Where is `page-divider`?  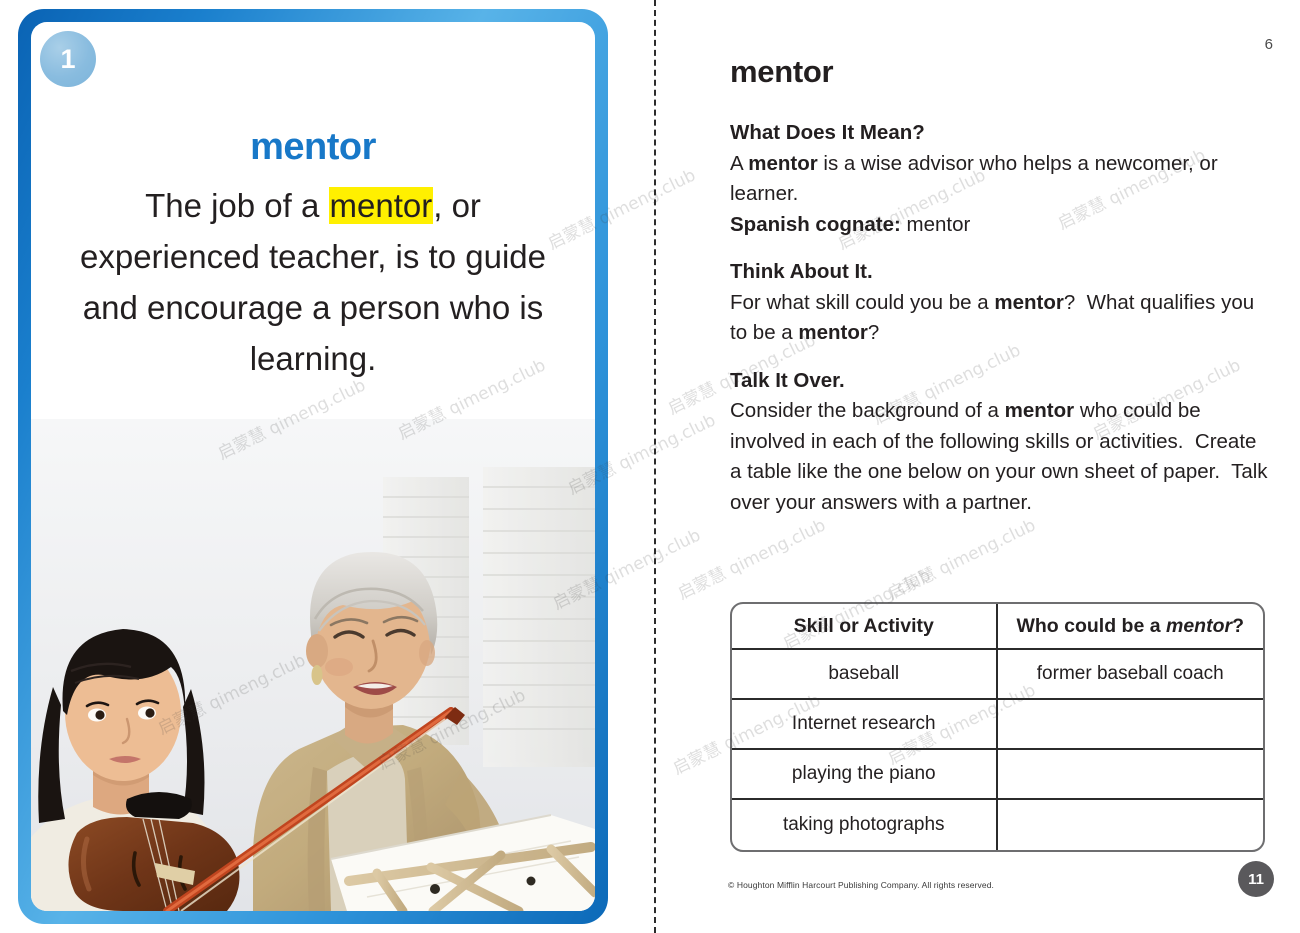
page-divider is located at coordinates (655, 466).